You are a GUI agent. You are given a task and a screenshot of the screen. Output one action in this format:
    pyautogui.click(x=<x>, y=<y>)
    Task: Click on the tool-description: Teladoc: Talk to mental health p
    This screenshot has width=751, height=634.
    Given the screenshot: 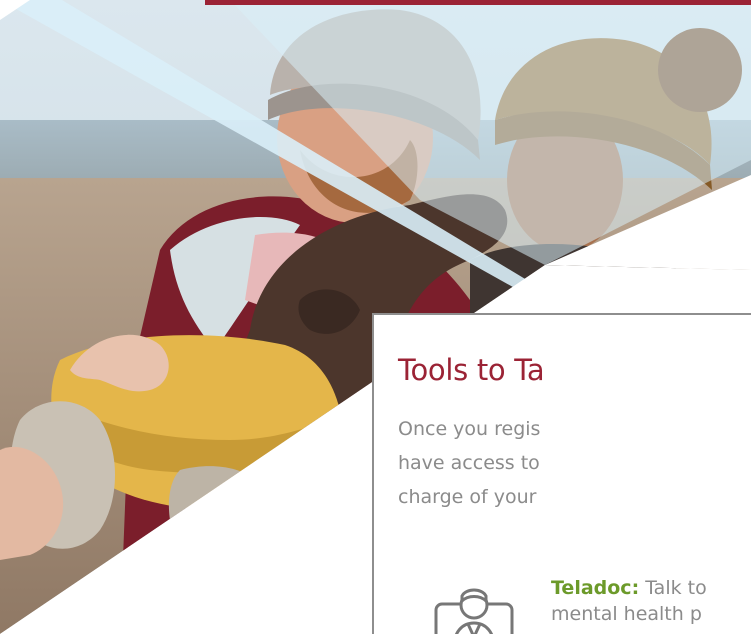 What is the action you would take?
    pyautogui.click(x=651, y=601)
    